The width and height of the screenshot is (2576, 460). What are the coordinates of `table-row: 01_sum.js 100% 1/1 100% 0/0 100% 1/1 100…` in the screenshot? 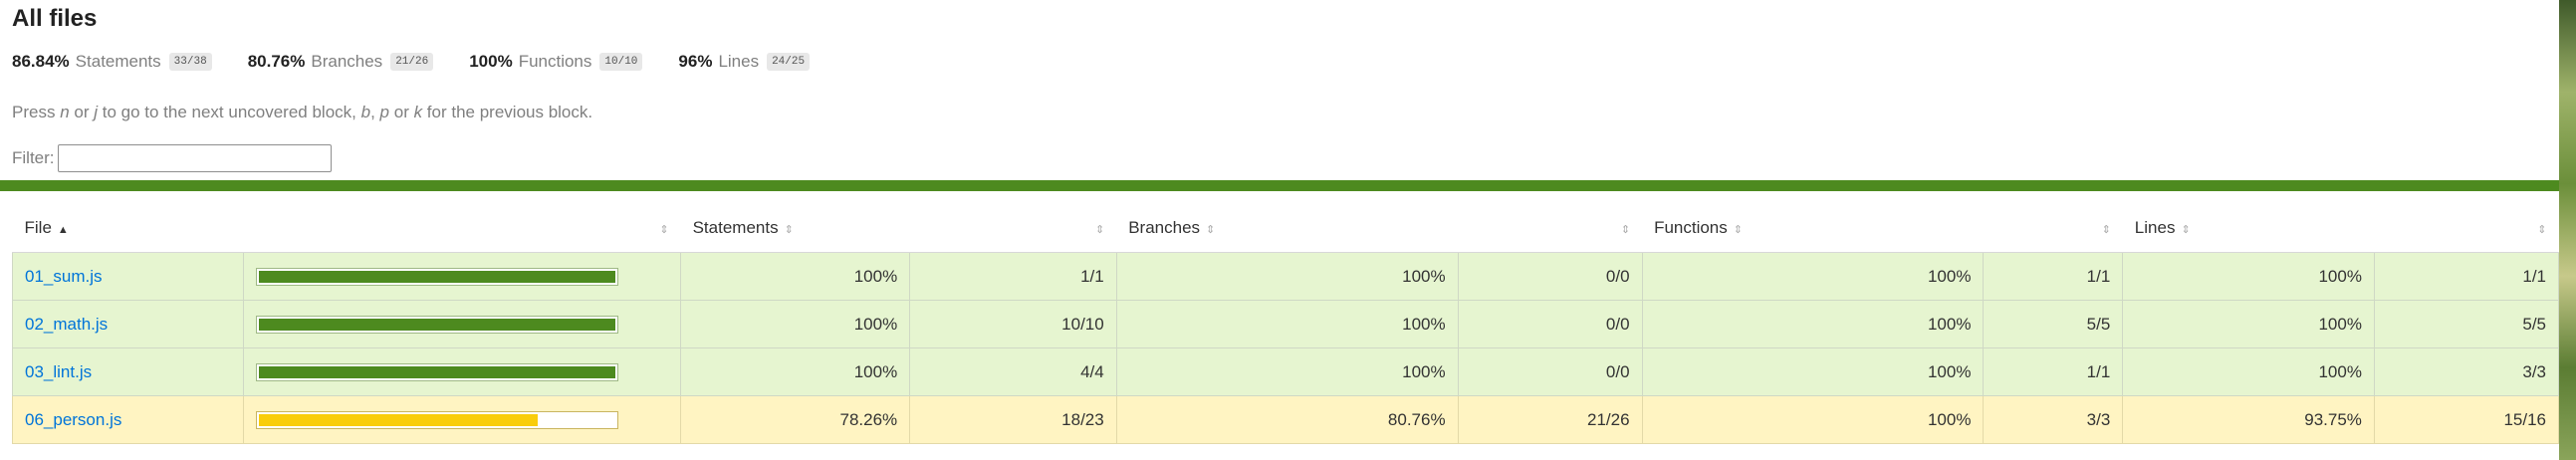 It's located at (1285, 276).